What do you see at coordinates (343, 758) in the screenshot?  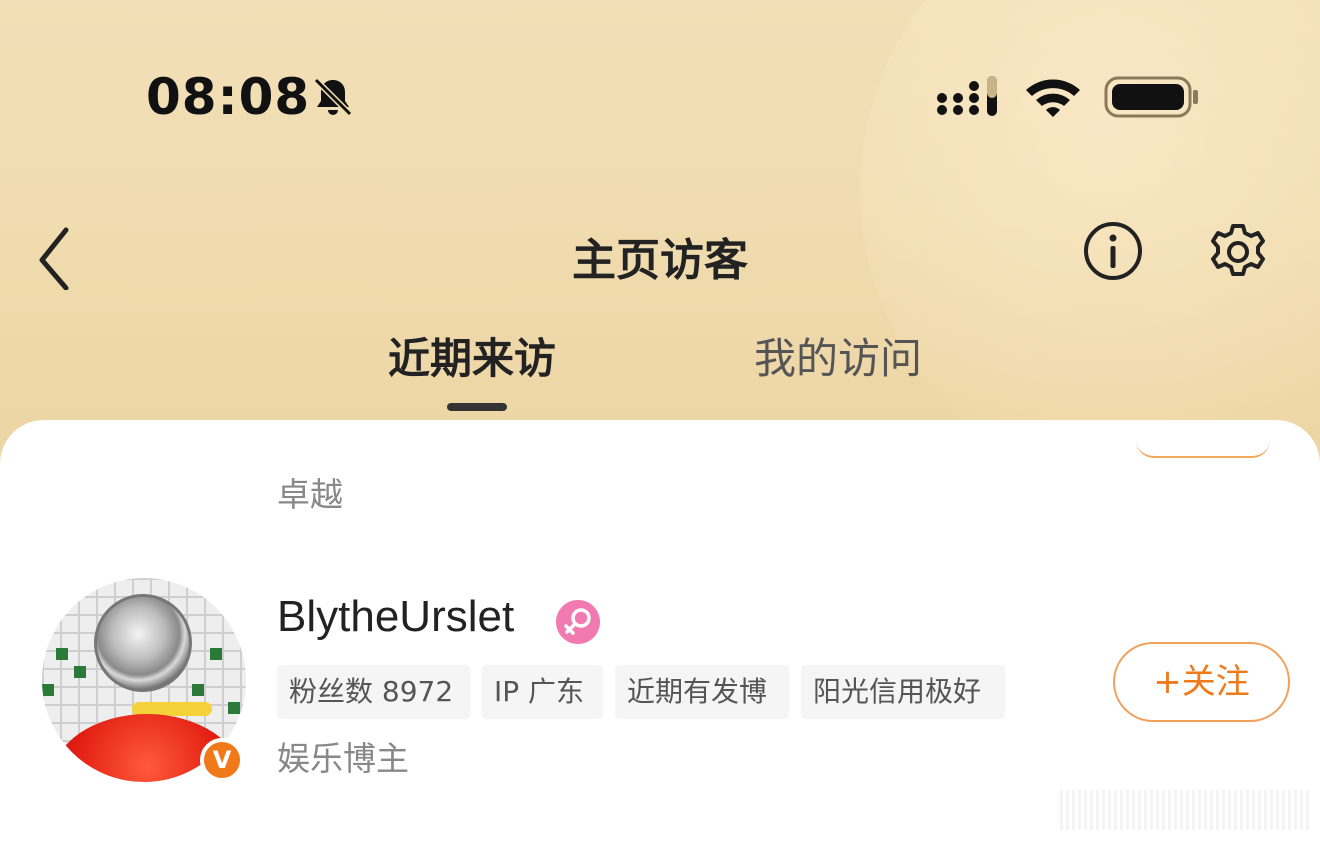 I see `user-description: 娱乐博主` at bounding box center [343, 758].